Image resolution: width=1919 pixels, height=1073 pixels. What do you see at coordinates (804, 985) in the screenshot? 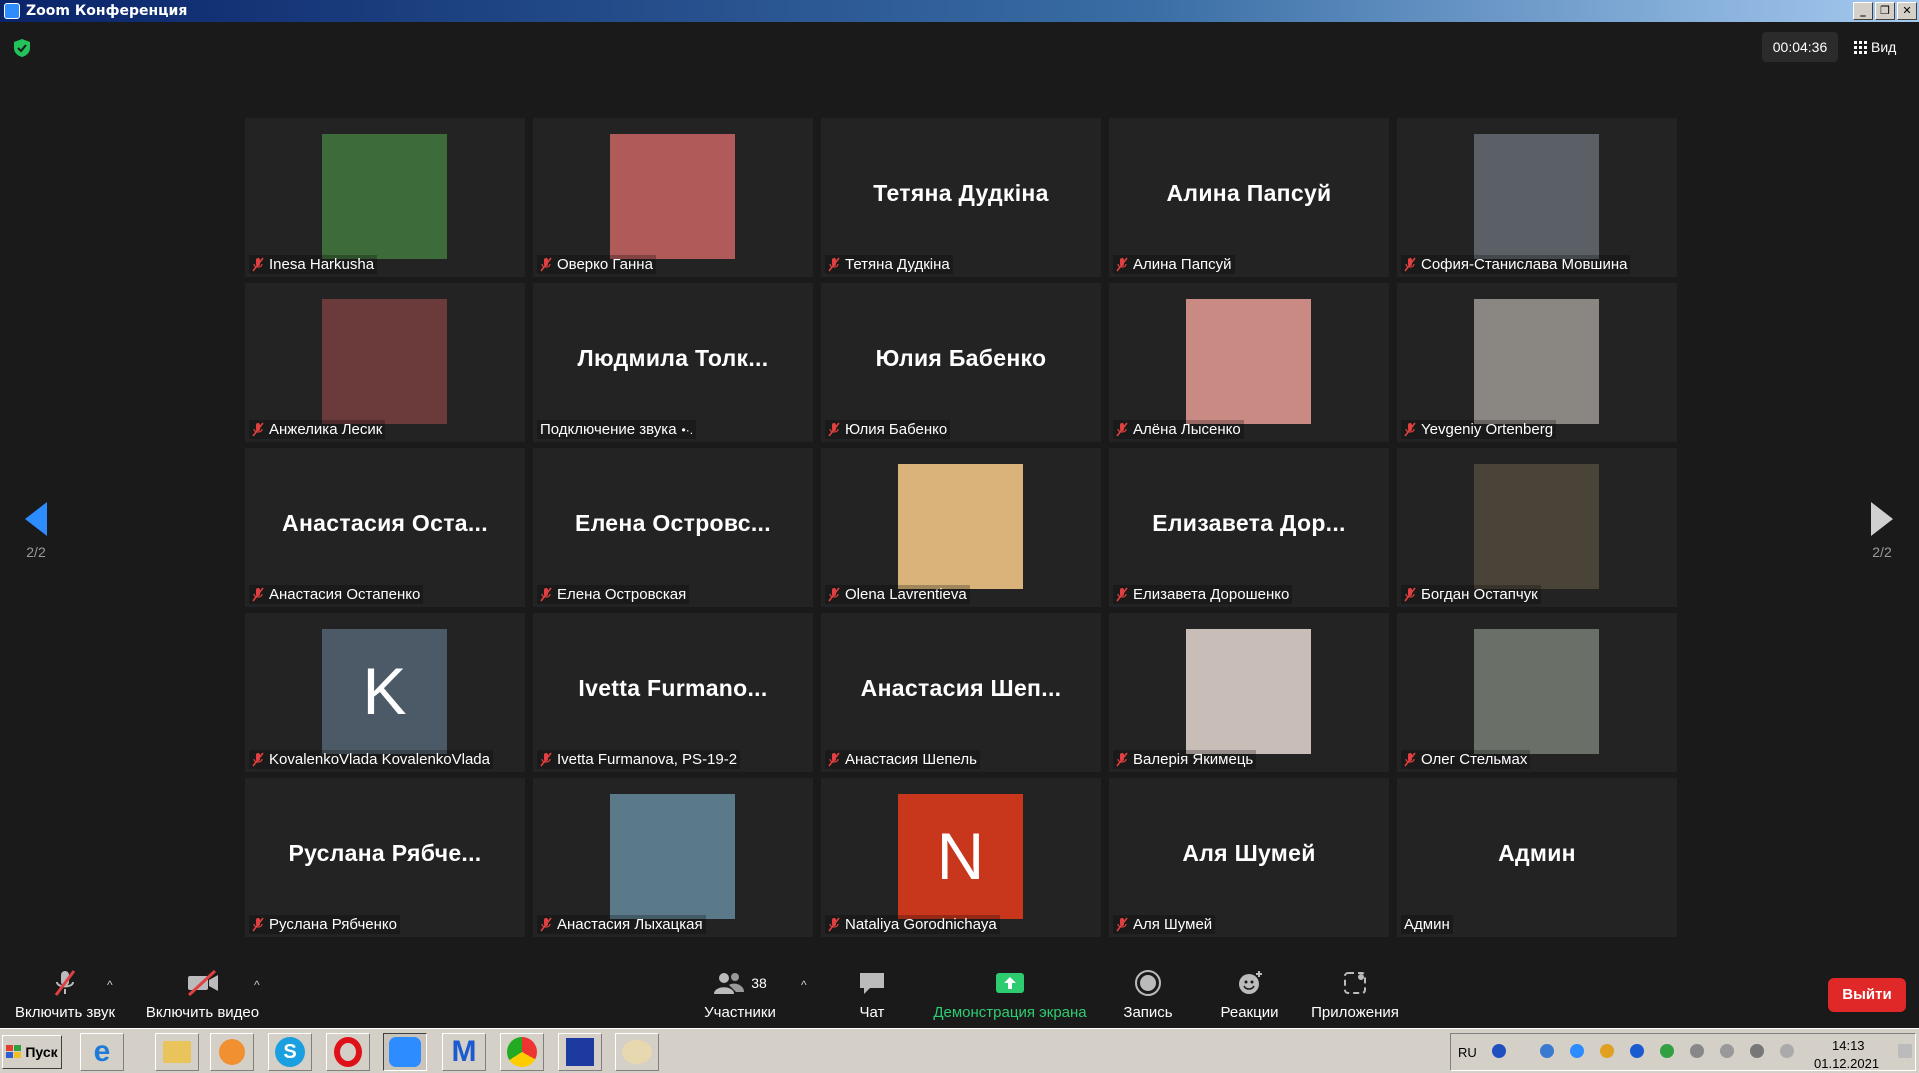
I see `participants-options-caret-icon: ^` at bounding box center [804, 985].